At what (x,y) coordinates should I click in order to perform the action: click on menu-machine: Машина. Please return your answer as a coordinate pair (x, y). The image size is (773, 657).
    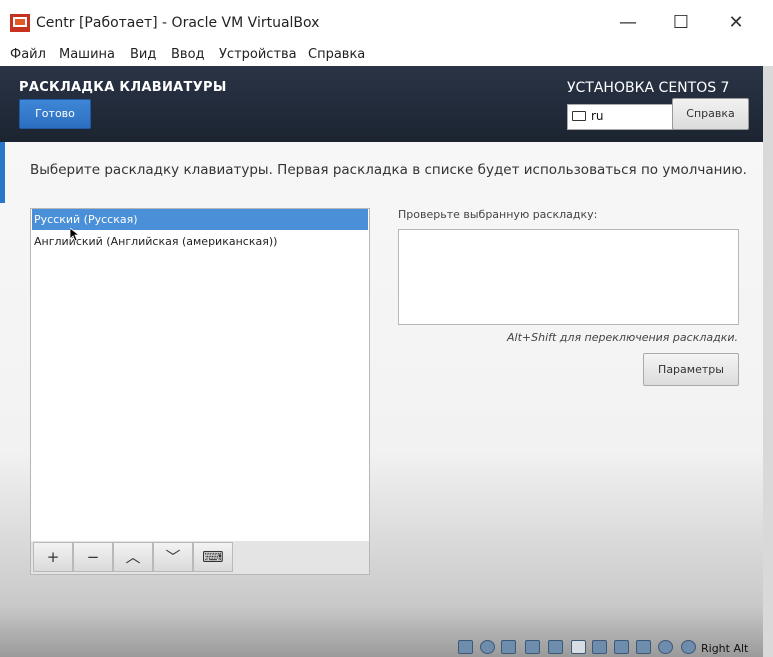
    Looking at the image, I should click on (87, 54).